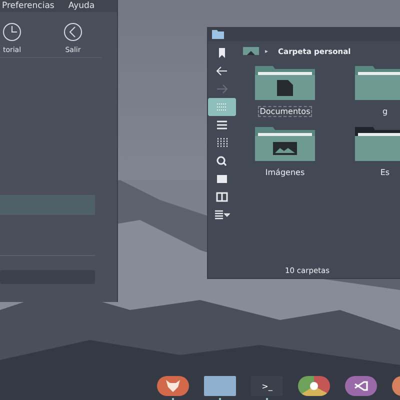 Image resolution: width=400 pixels, height=400 pixels. Describe the element at coordinates (222, 89) in the screenshot. I see `forward-icon` at that location.